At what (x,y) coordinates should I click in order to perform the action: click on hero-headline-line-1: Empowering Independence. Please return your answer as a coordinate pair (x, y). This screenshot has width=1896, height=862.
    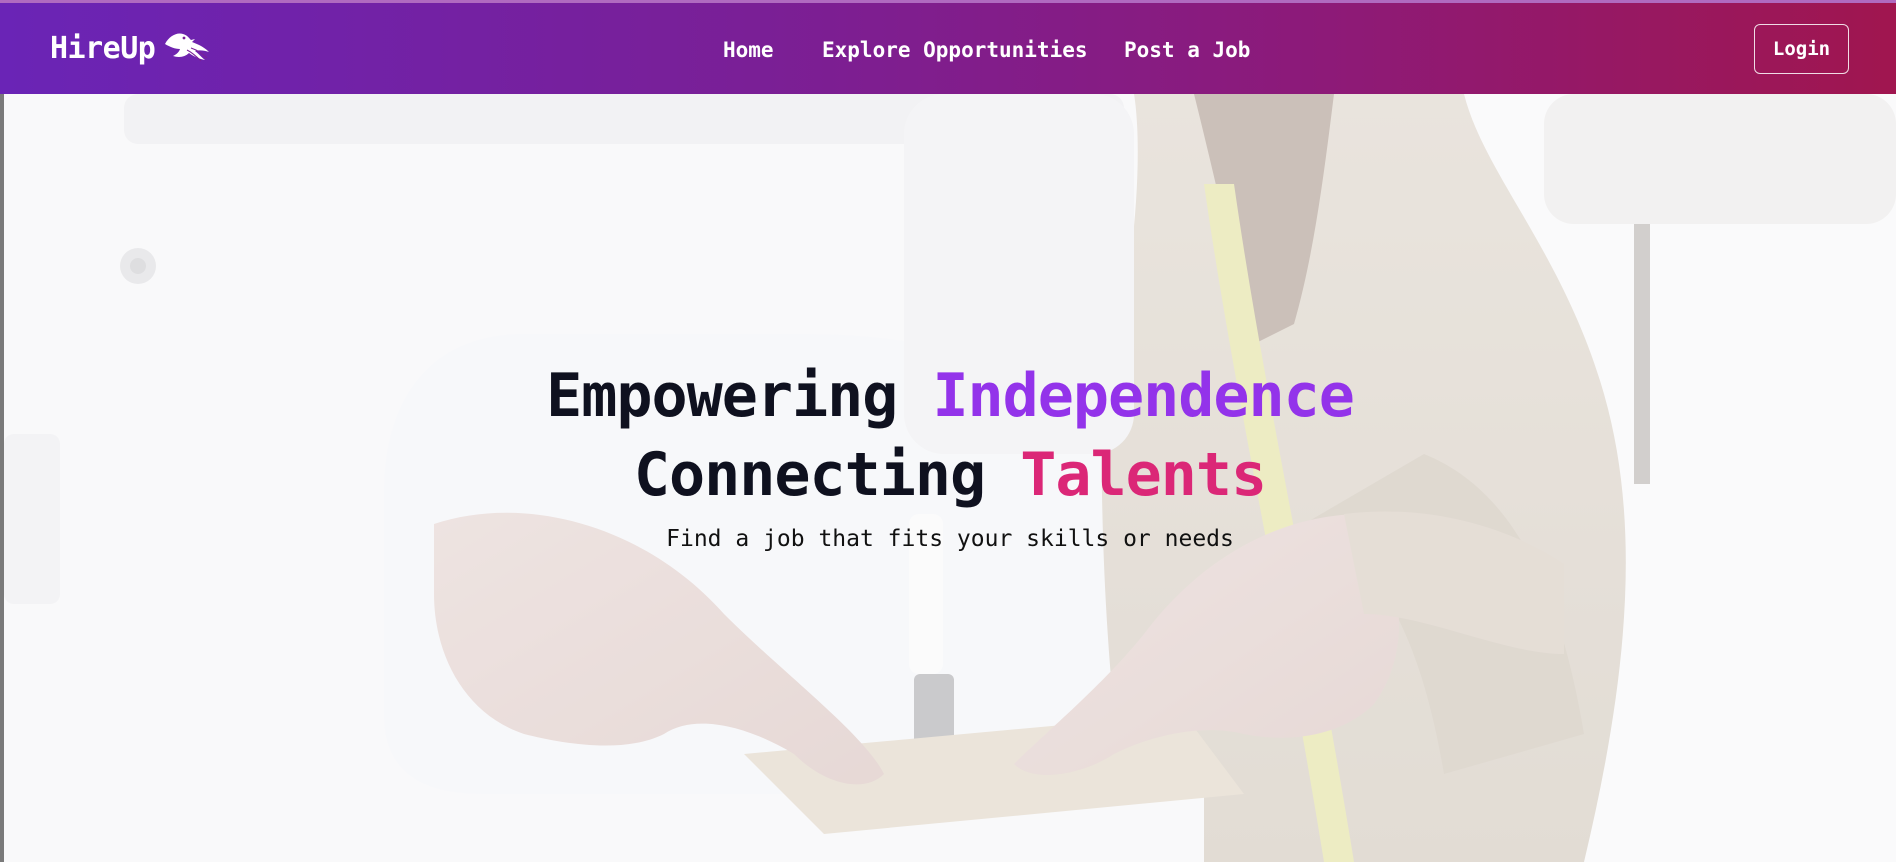
    Looking at the image, I should click on (950, 396).